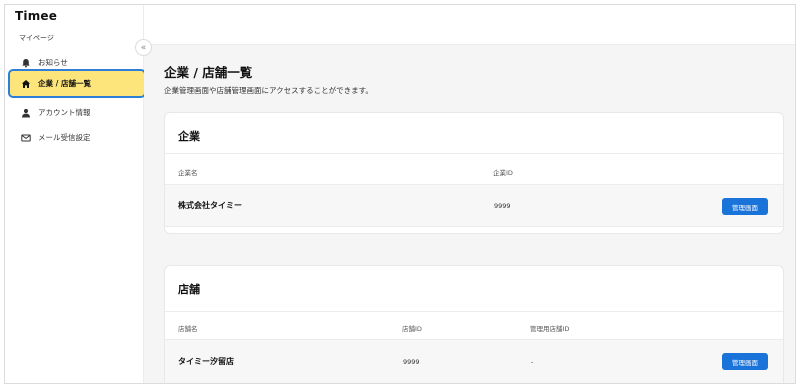  I want to click on sidebar-item-label: メール受信設定, so click(64, 137).